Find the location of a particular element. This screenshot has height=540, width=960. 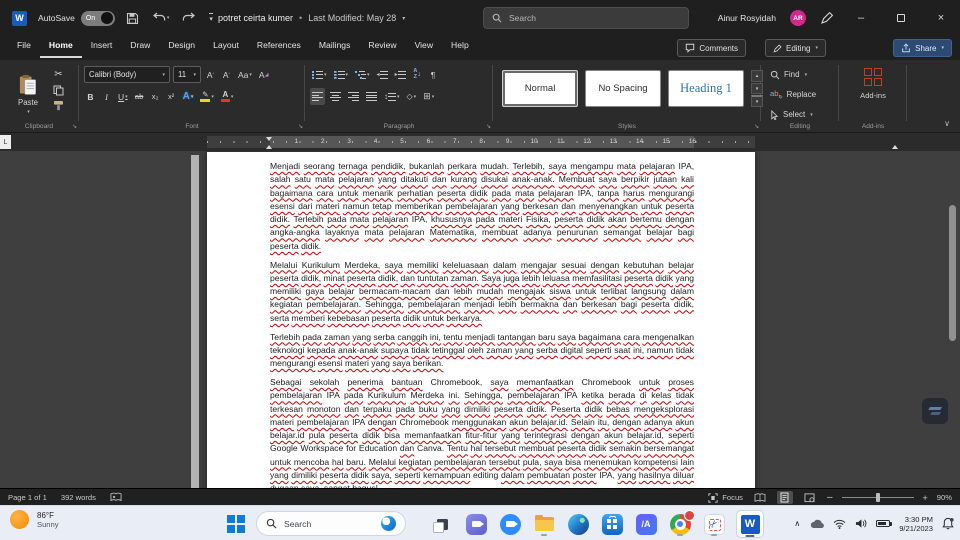

tab-selector: L is located at coordinates (5, 142).